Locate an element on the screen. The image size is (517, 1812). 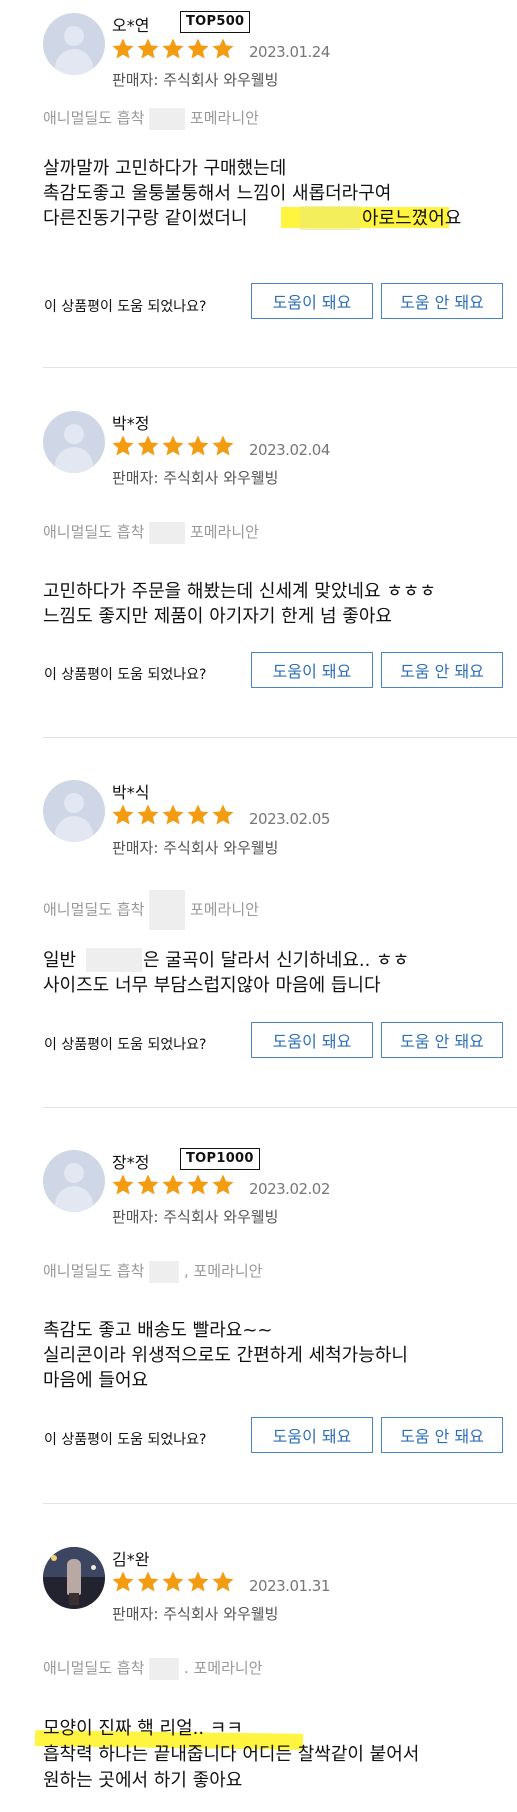
review-date: 2023.02.05 is located at coordinates (289, 819).